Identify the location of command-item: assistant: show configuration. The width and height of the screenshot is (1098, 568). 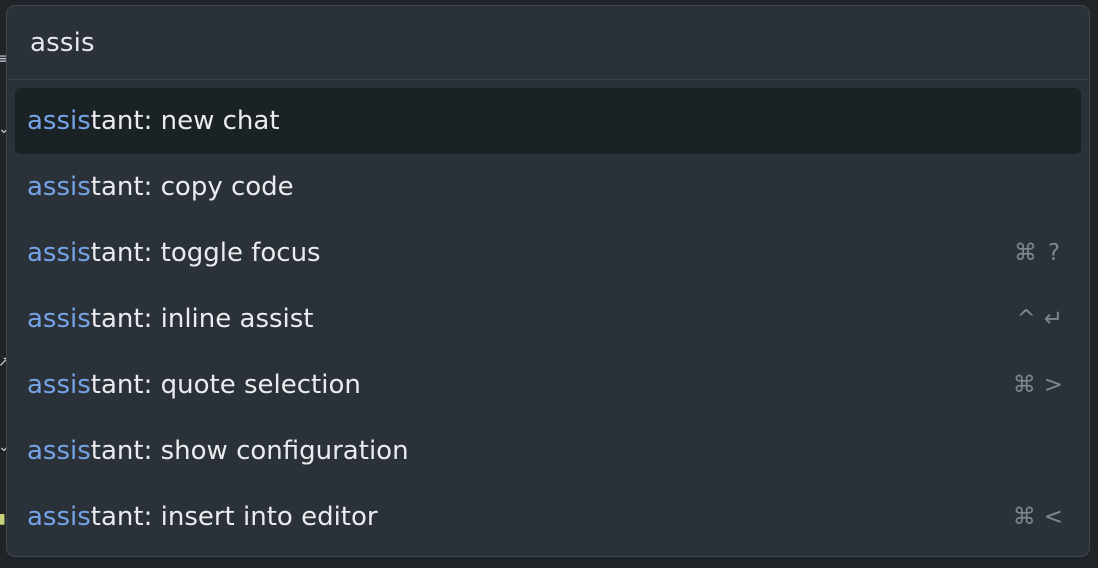
(548, 451).